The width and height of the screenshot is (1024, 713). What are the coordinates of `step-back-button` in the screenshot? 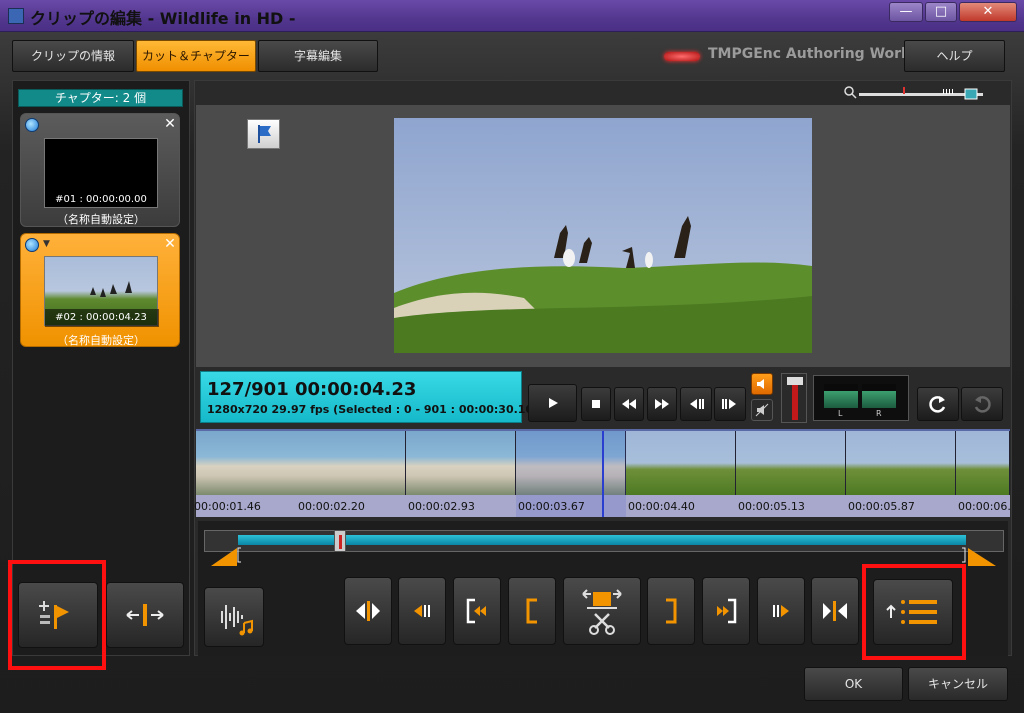 It's located at (422, 611).